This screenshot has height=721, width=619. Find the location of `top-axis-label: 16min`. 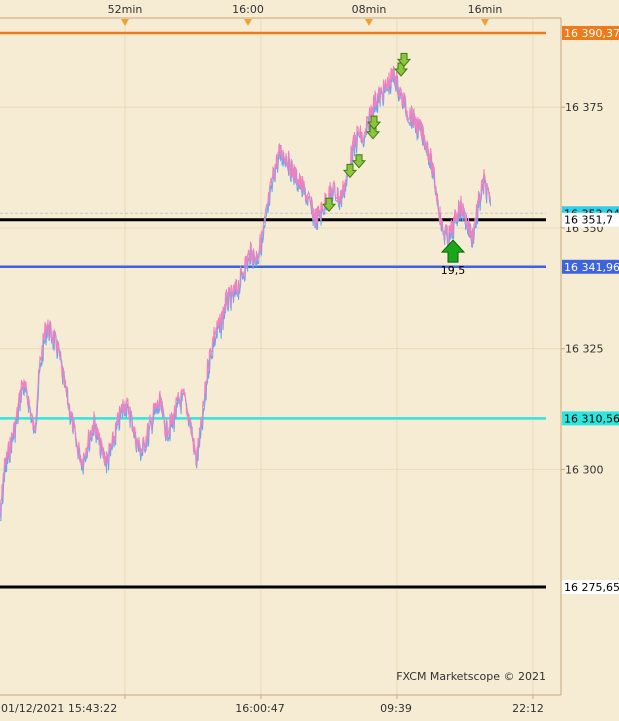

top-axis-label: 16min is located at coordinates (485, 9).